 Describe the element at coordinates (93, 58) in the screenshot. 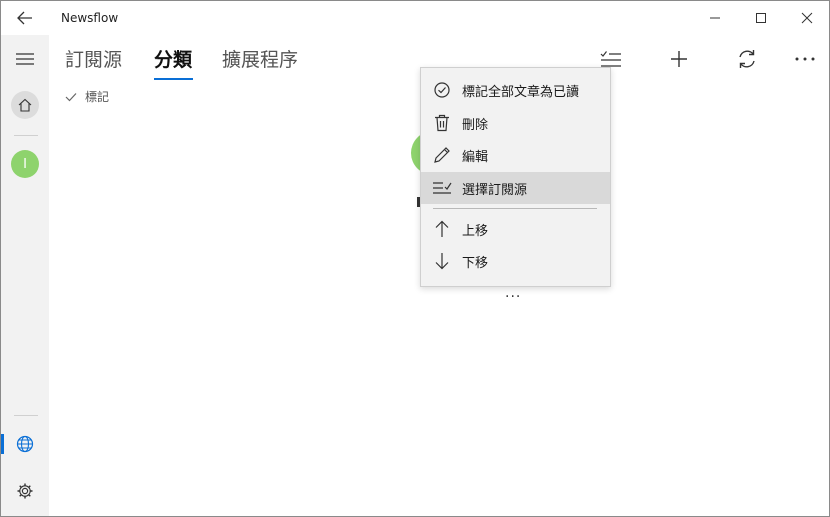

I see `tab-feeds: 訂閱源` at that location.